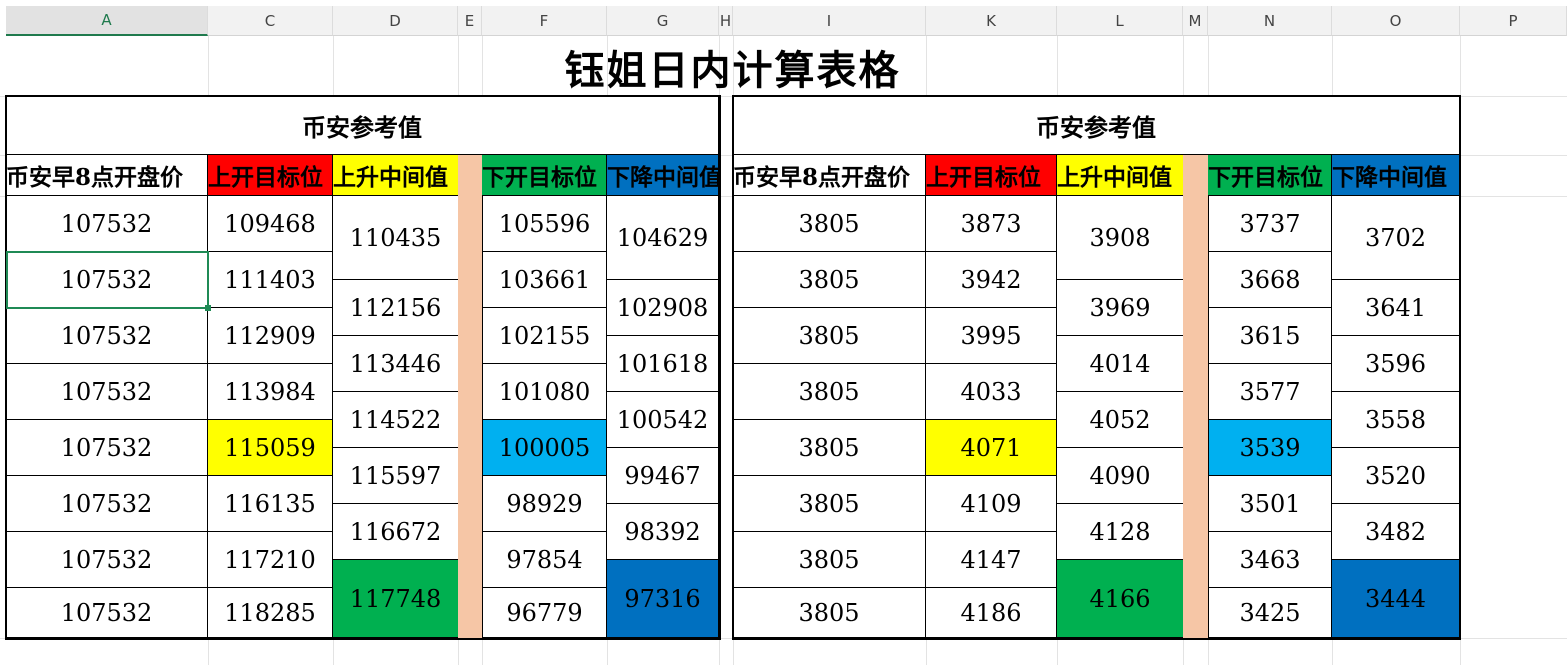 This screenshot has height=665, width=1567. I want to click on column-header-i: I, so click(829, 21).